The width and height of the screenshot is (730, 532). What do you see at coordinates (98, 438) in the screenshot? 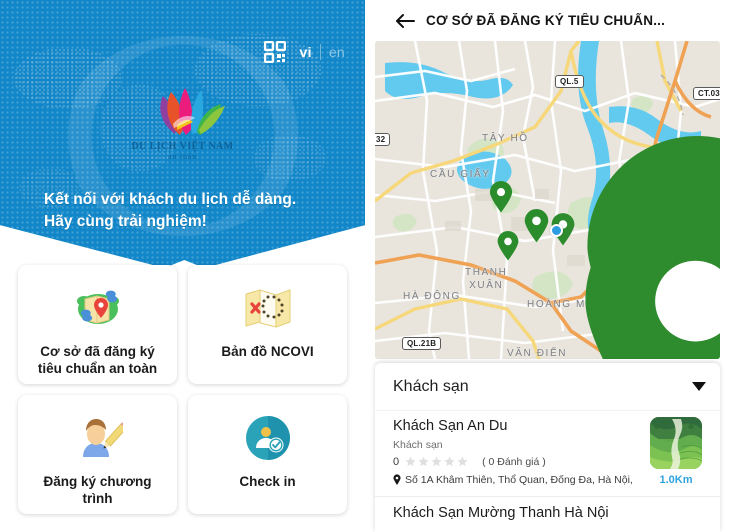
I see `user-pencil-icon` at bounding box center [98, 438].